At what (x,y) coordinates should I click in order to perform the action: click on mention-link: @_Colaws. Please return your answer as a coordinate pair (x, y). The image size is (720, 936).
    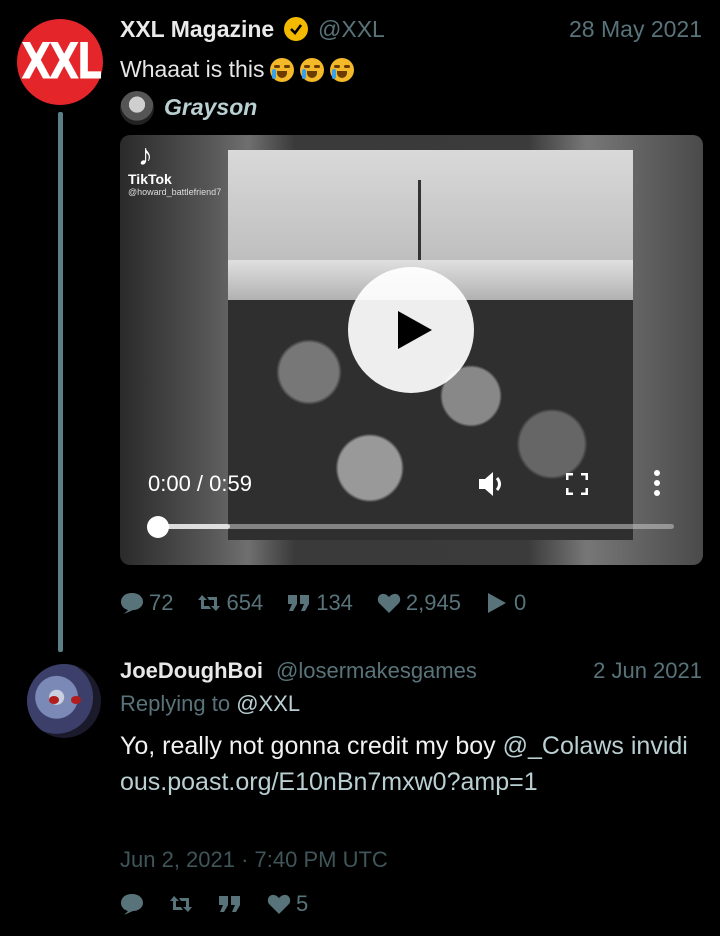
    Looking at the image, I should click on (563, 746).